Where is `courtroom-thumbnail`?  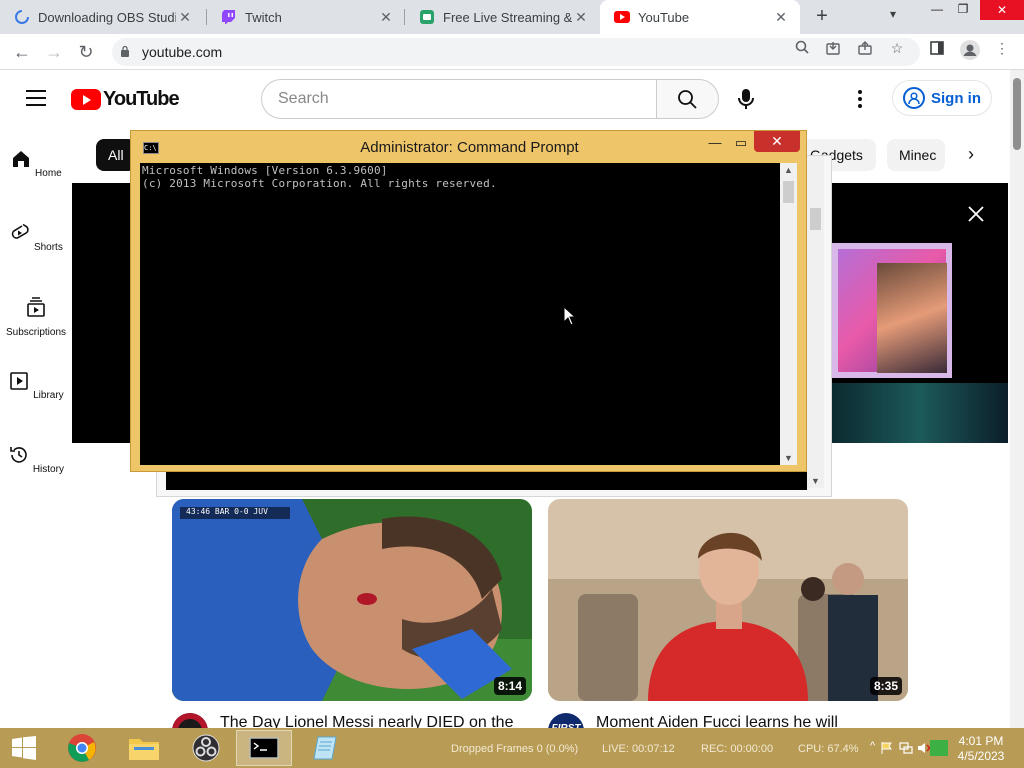
courtroom-thumbnail is located at coordinates (728, 600).